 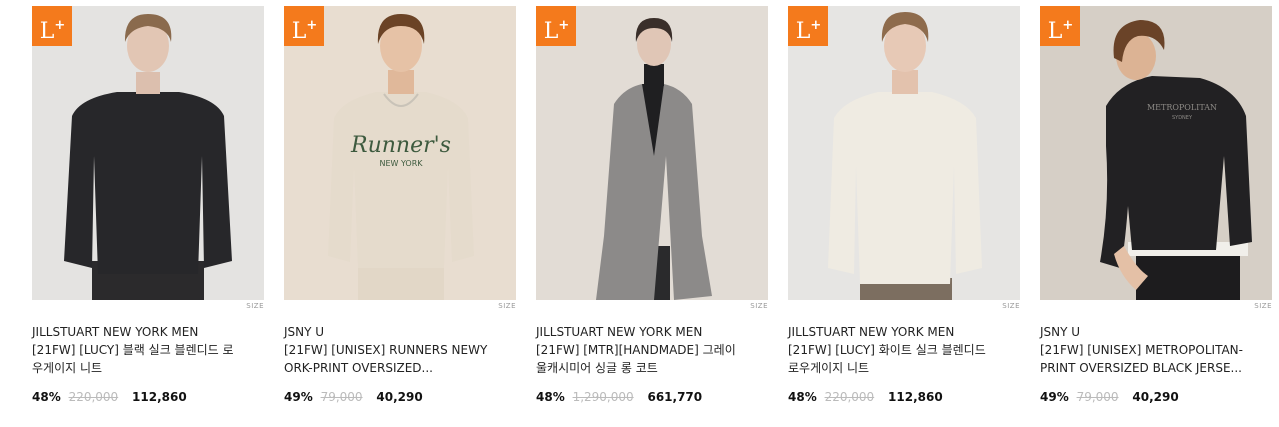 I want to click on svg-text: SYDNEY, so click(x=1182, y=118).